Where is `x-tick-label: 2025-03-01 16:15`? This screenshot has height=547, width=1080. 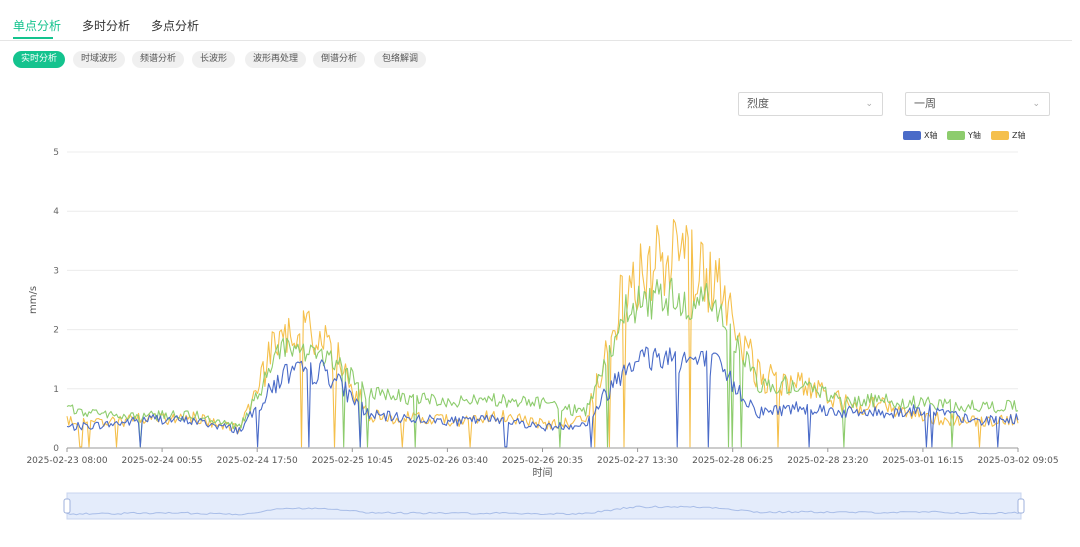 x-tick-label: 2025-03-01 16:15 is located at coordinates (922, 461).